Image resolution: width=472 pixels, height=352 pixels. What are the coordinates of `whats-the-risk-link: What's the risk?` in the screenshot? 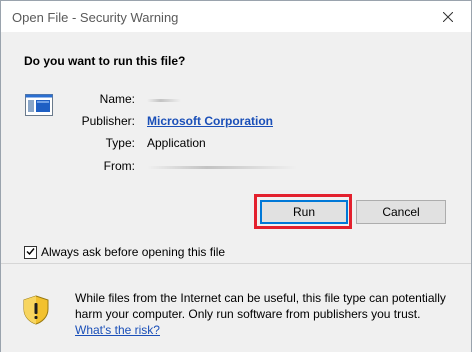 It's located at (117, 330).